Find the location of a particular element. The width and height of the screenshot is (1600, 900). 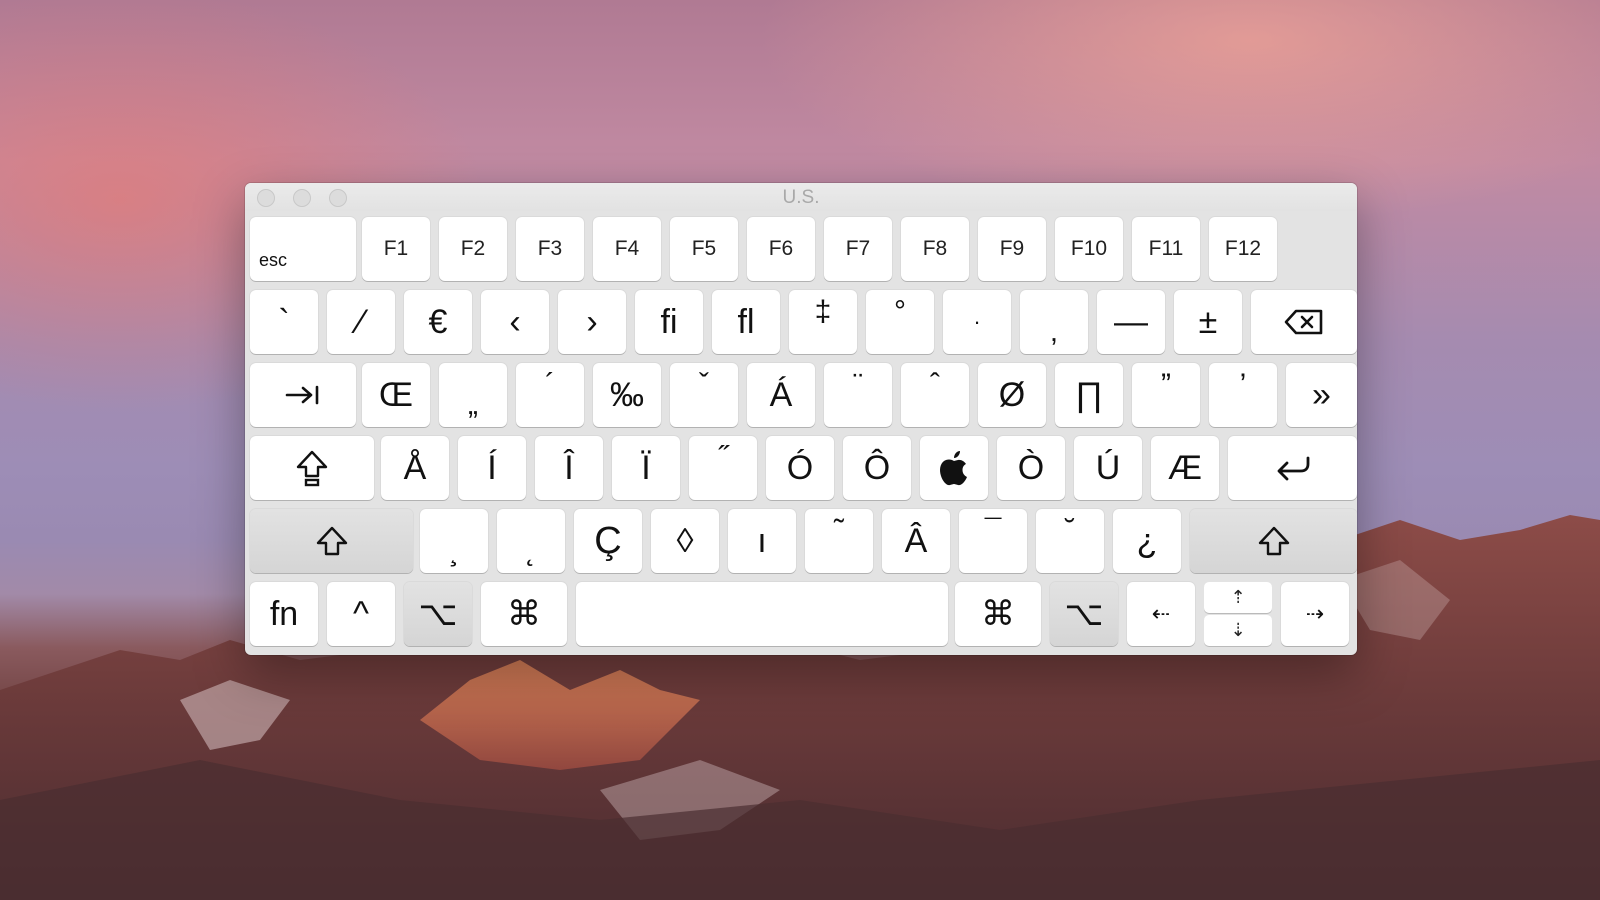

right-single-quote-key: ’ is located at coordinates (1243, 395).